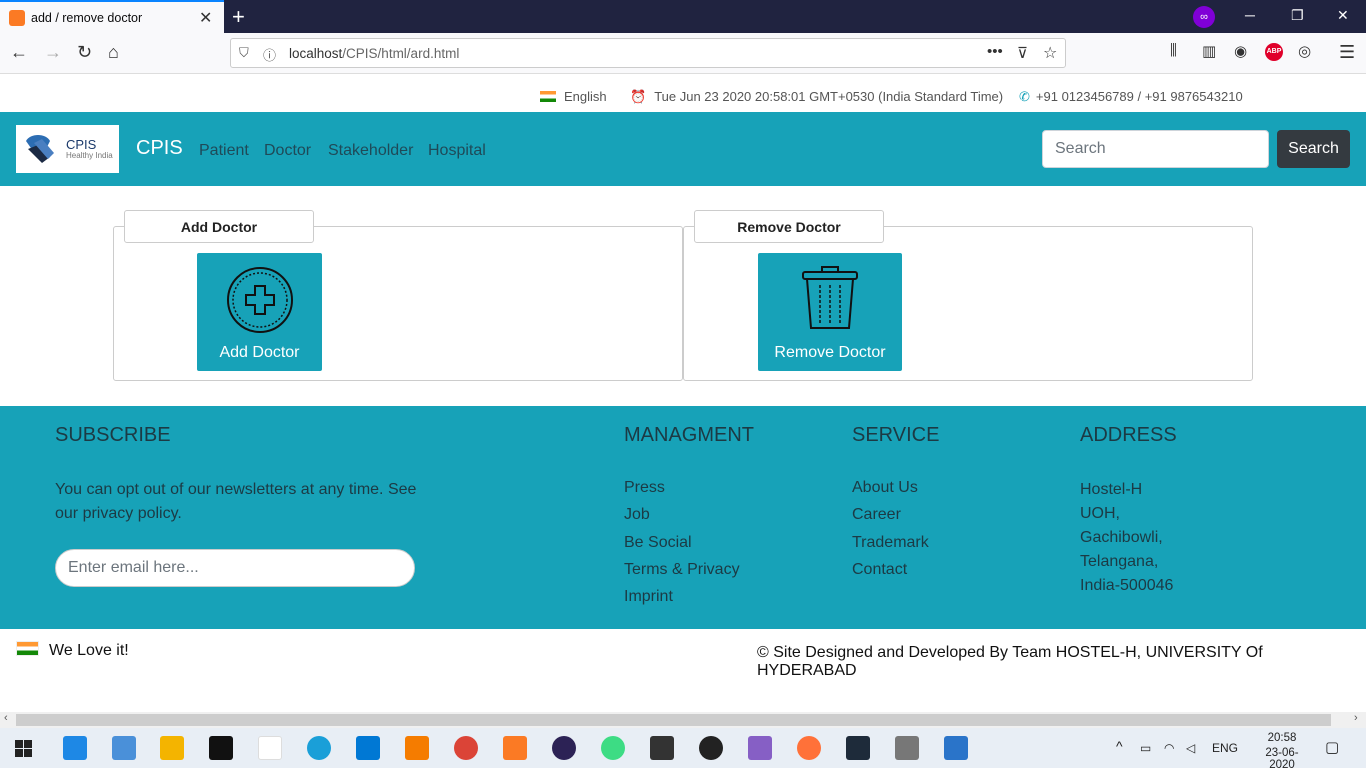 The height and width of the screenshot is (771, 1366). I want to click on shield-icon: ⛉, so click(244, 53).